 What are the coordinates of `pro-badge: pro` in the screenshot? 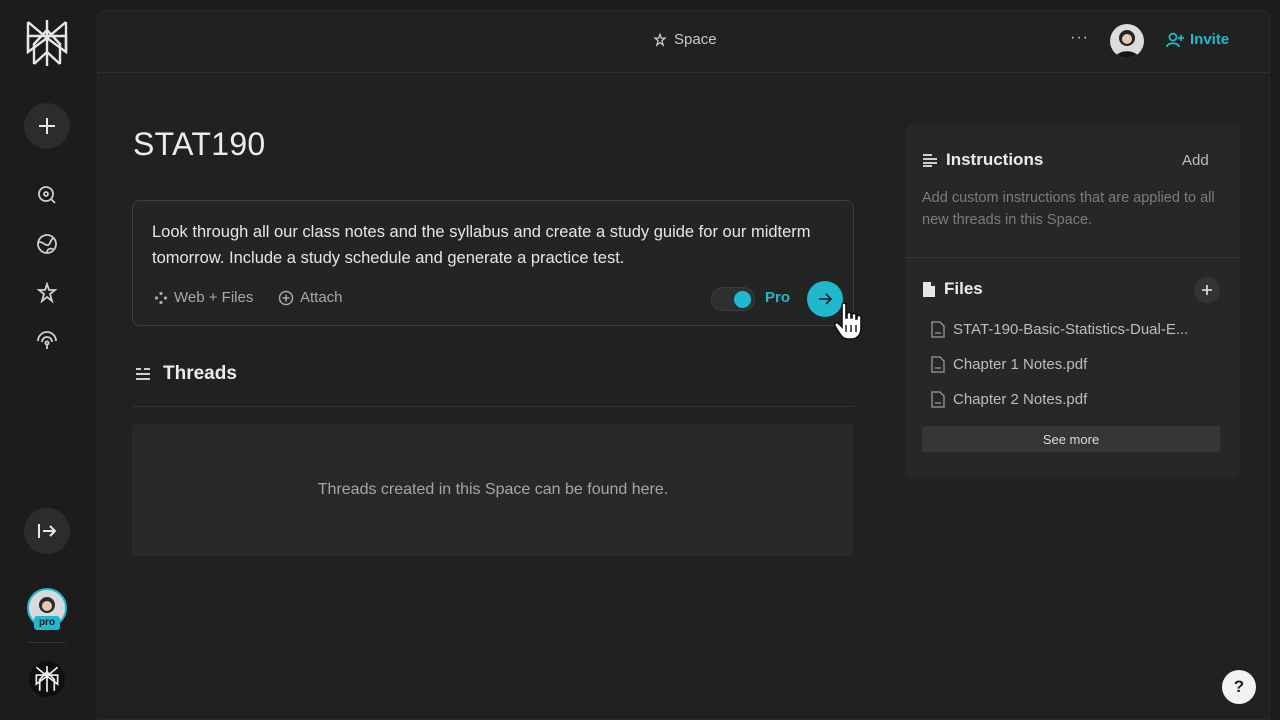 It's located at (47, 623).